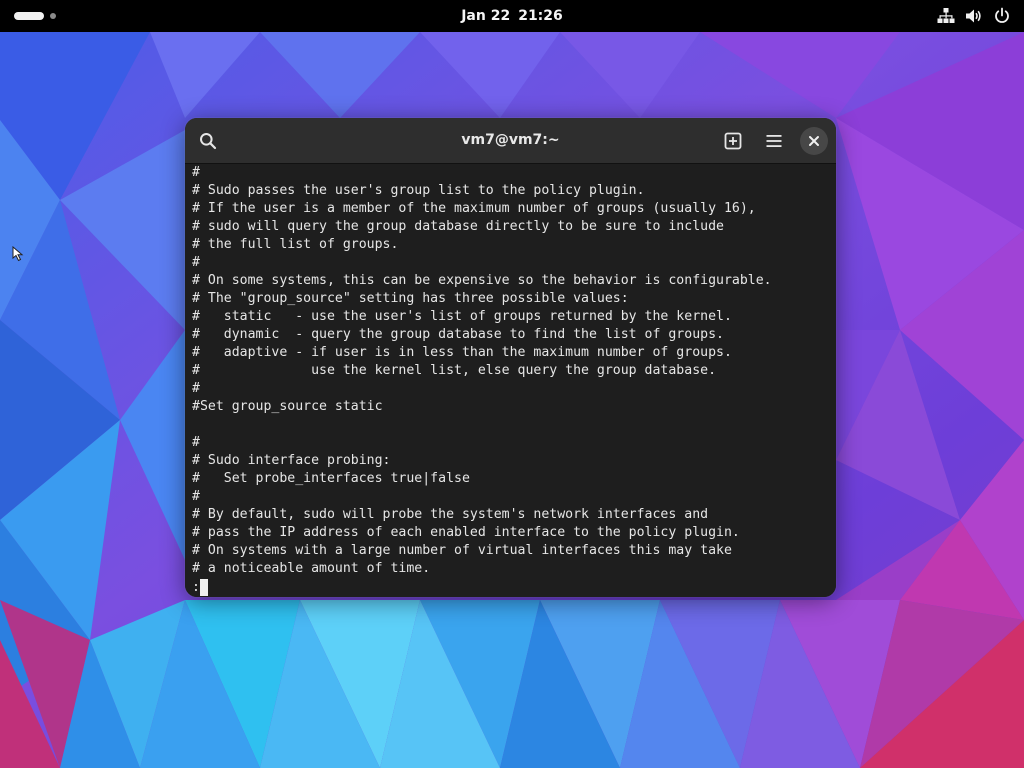 This screenshot has width=1024, height=768. I want to click on search-icon, so click(208, 141).